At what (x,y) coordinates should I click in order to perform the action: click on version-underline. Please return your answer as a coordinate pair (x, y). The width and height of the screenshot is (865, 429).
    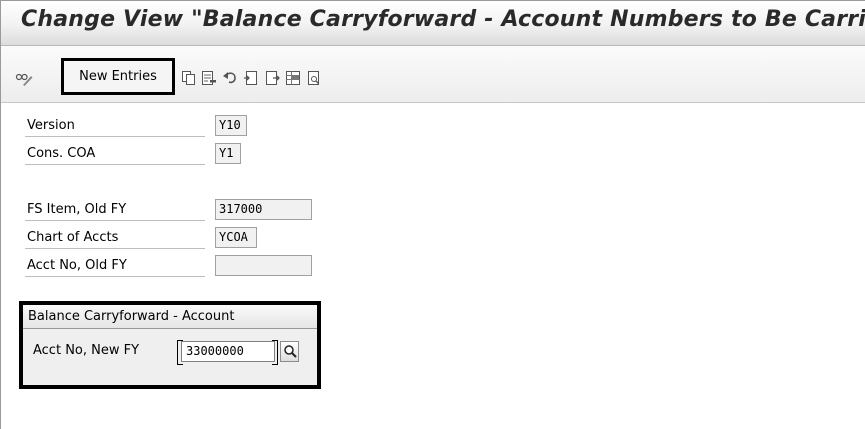
    Looking at the image, I should click on (115, 136).